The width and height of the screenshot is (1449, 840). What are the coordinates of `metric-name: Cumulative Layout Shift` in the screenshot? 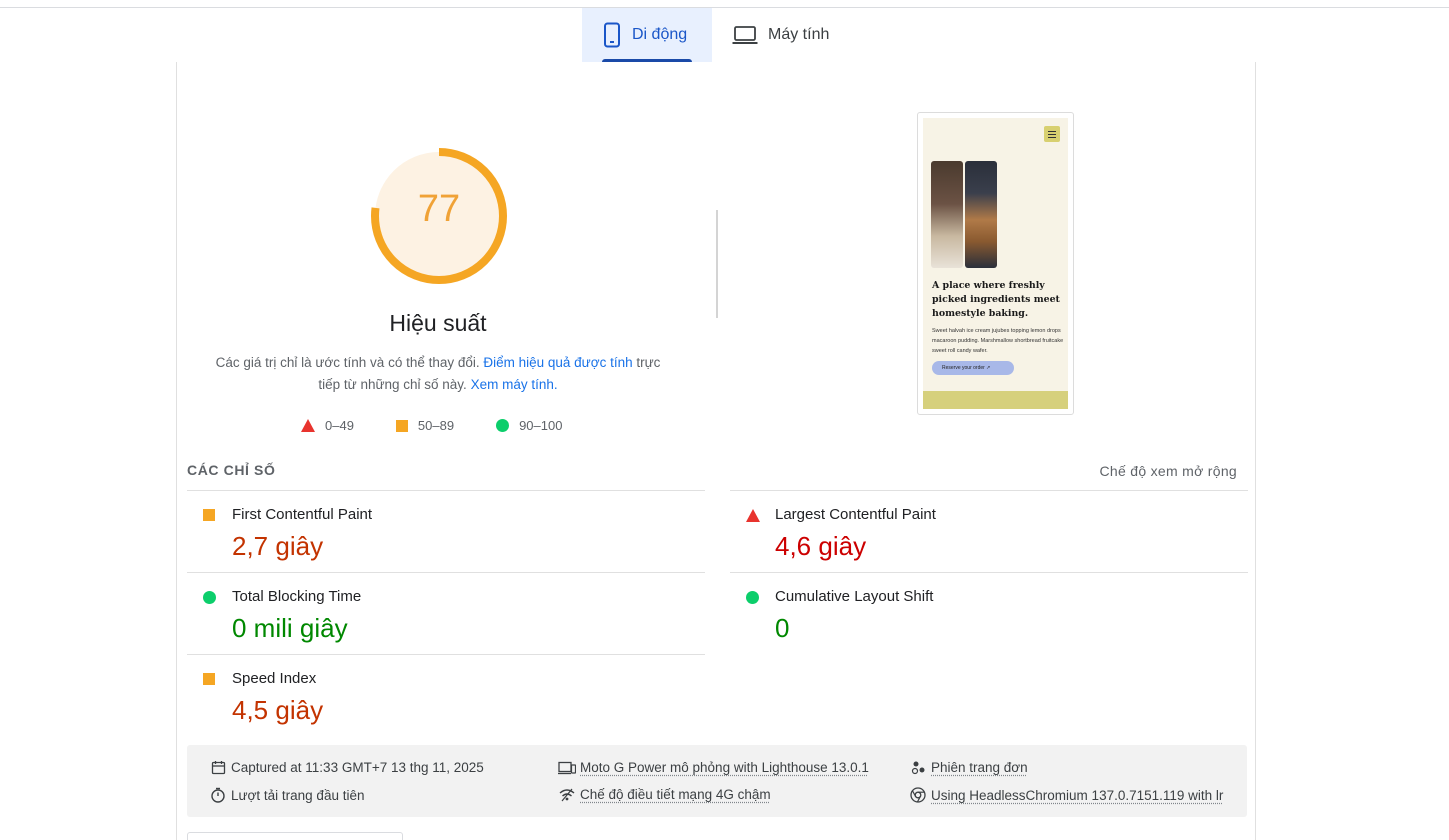 It's located at (854, 596).